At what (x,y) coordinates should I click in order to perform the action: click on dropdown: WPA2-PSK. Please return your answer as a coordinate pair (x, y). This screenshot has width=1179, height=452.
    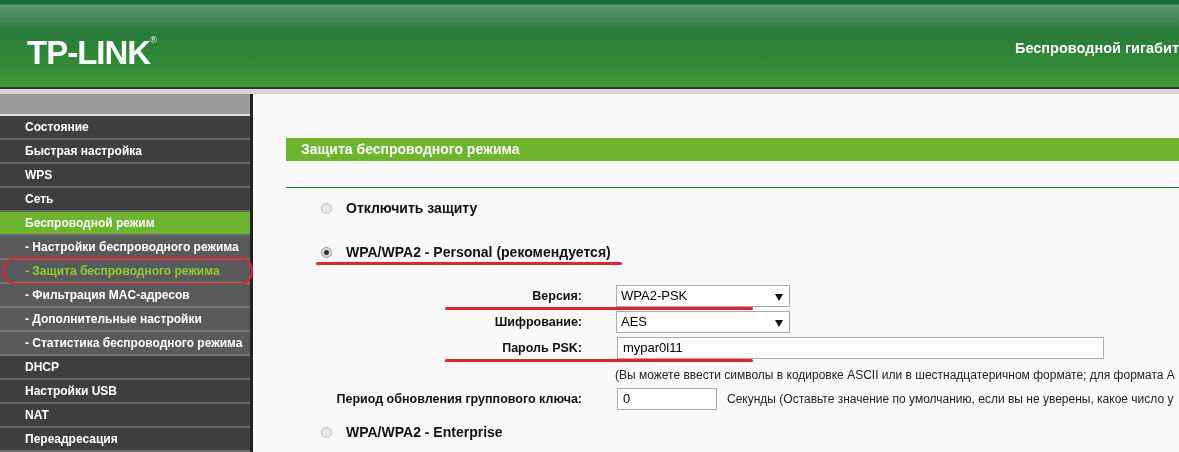
    Looking at the image, I should click on (703, 296).